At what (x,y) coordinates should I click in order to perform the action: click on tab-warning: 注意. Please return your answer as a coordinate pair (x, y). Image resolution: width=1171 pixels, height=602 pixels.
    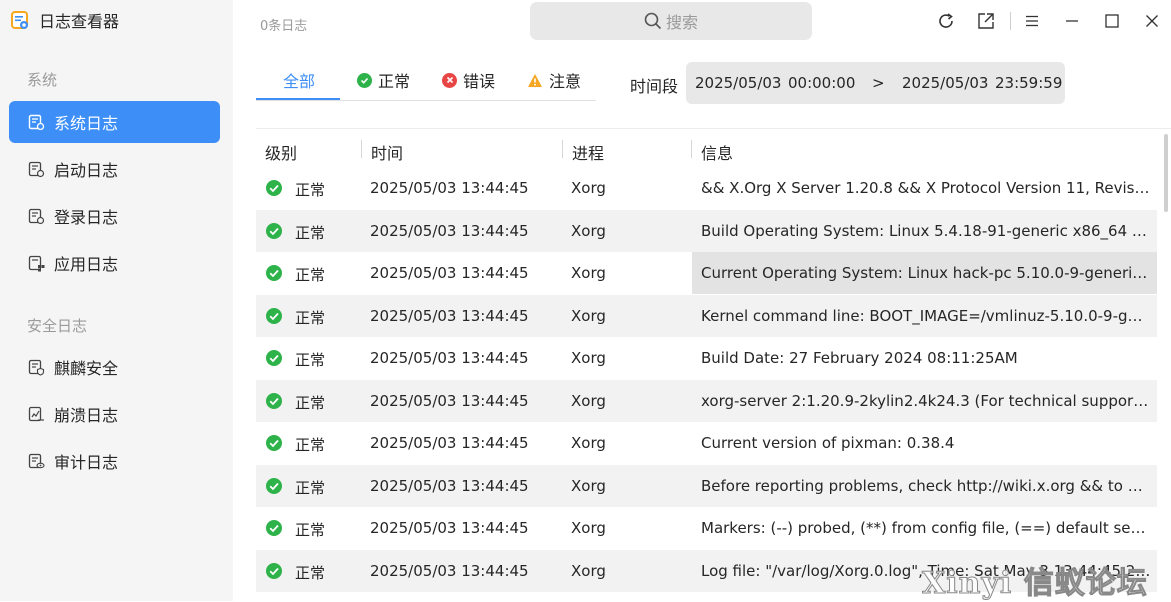
    Looking at the image, I should click on (554, 80).